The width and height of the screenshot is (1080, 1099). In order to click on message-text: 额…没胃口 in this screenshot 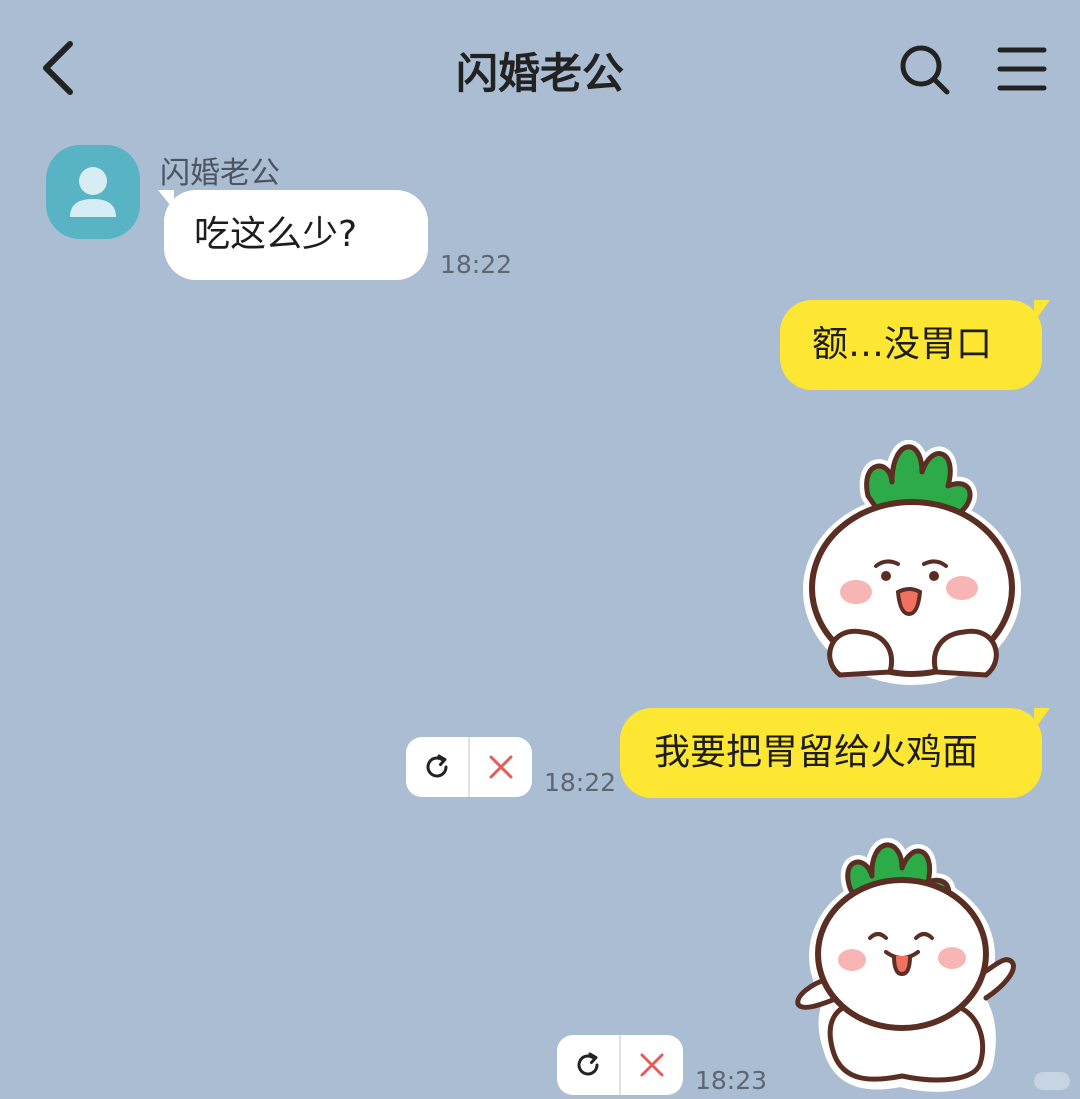, I will do `click(902, 344)`.